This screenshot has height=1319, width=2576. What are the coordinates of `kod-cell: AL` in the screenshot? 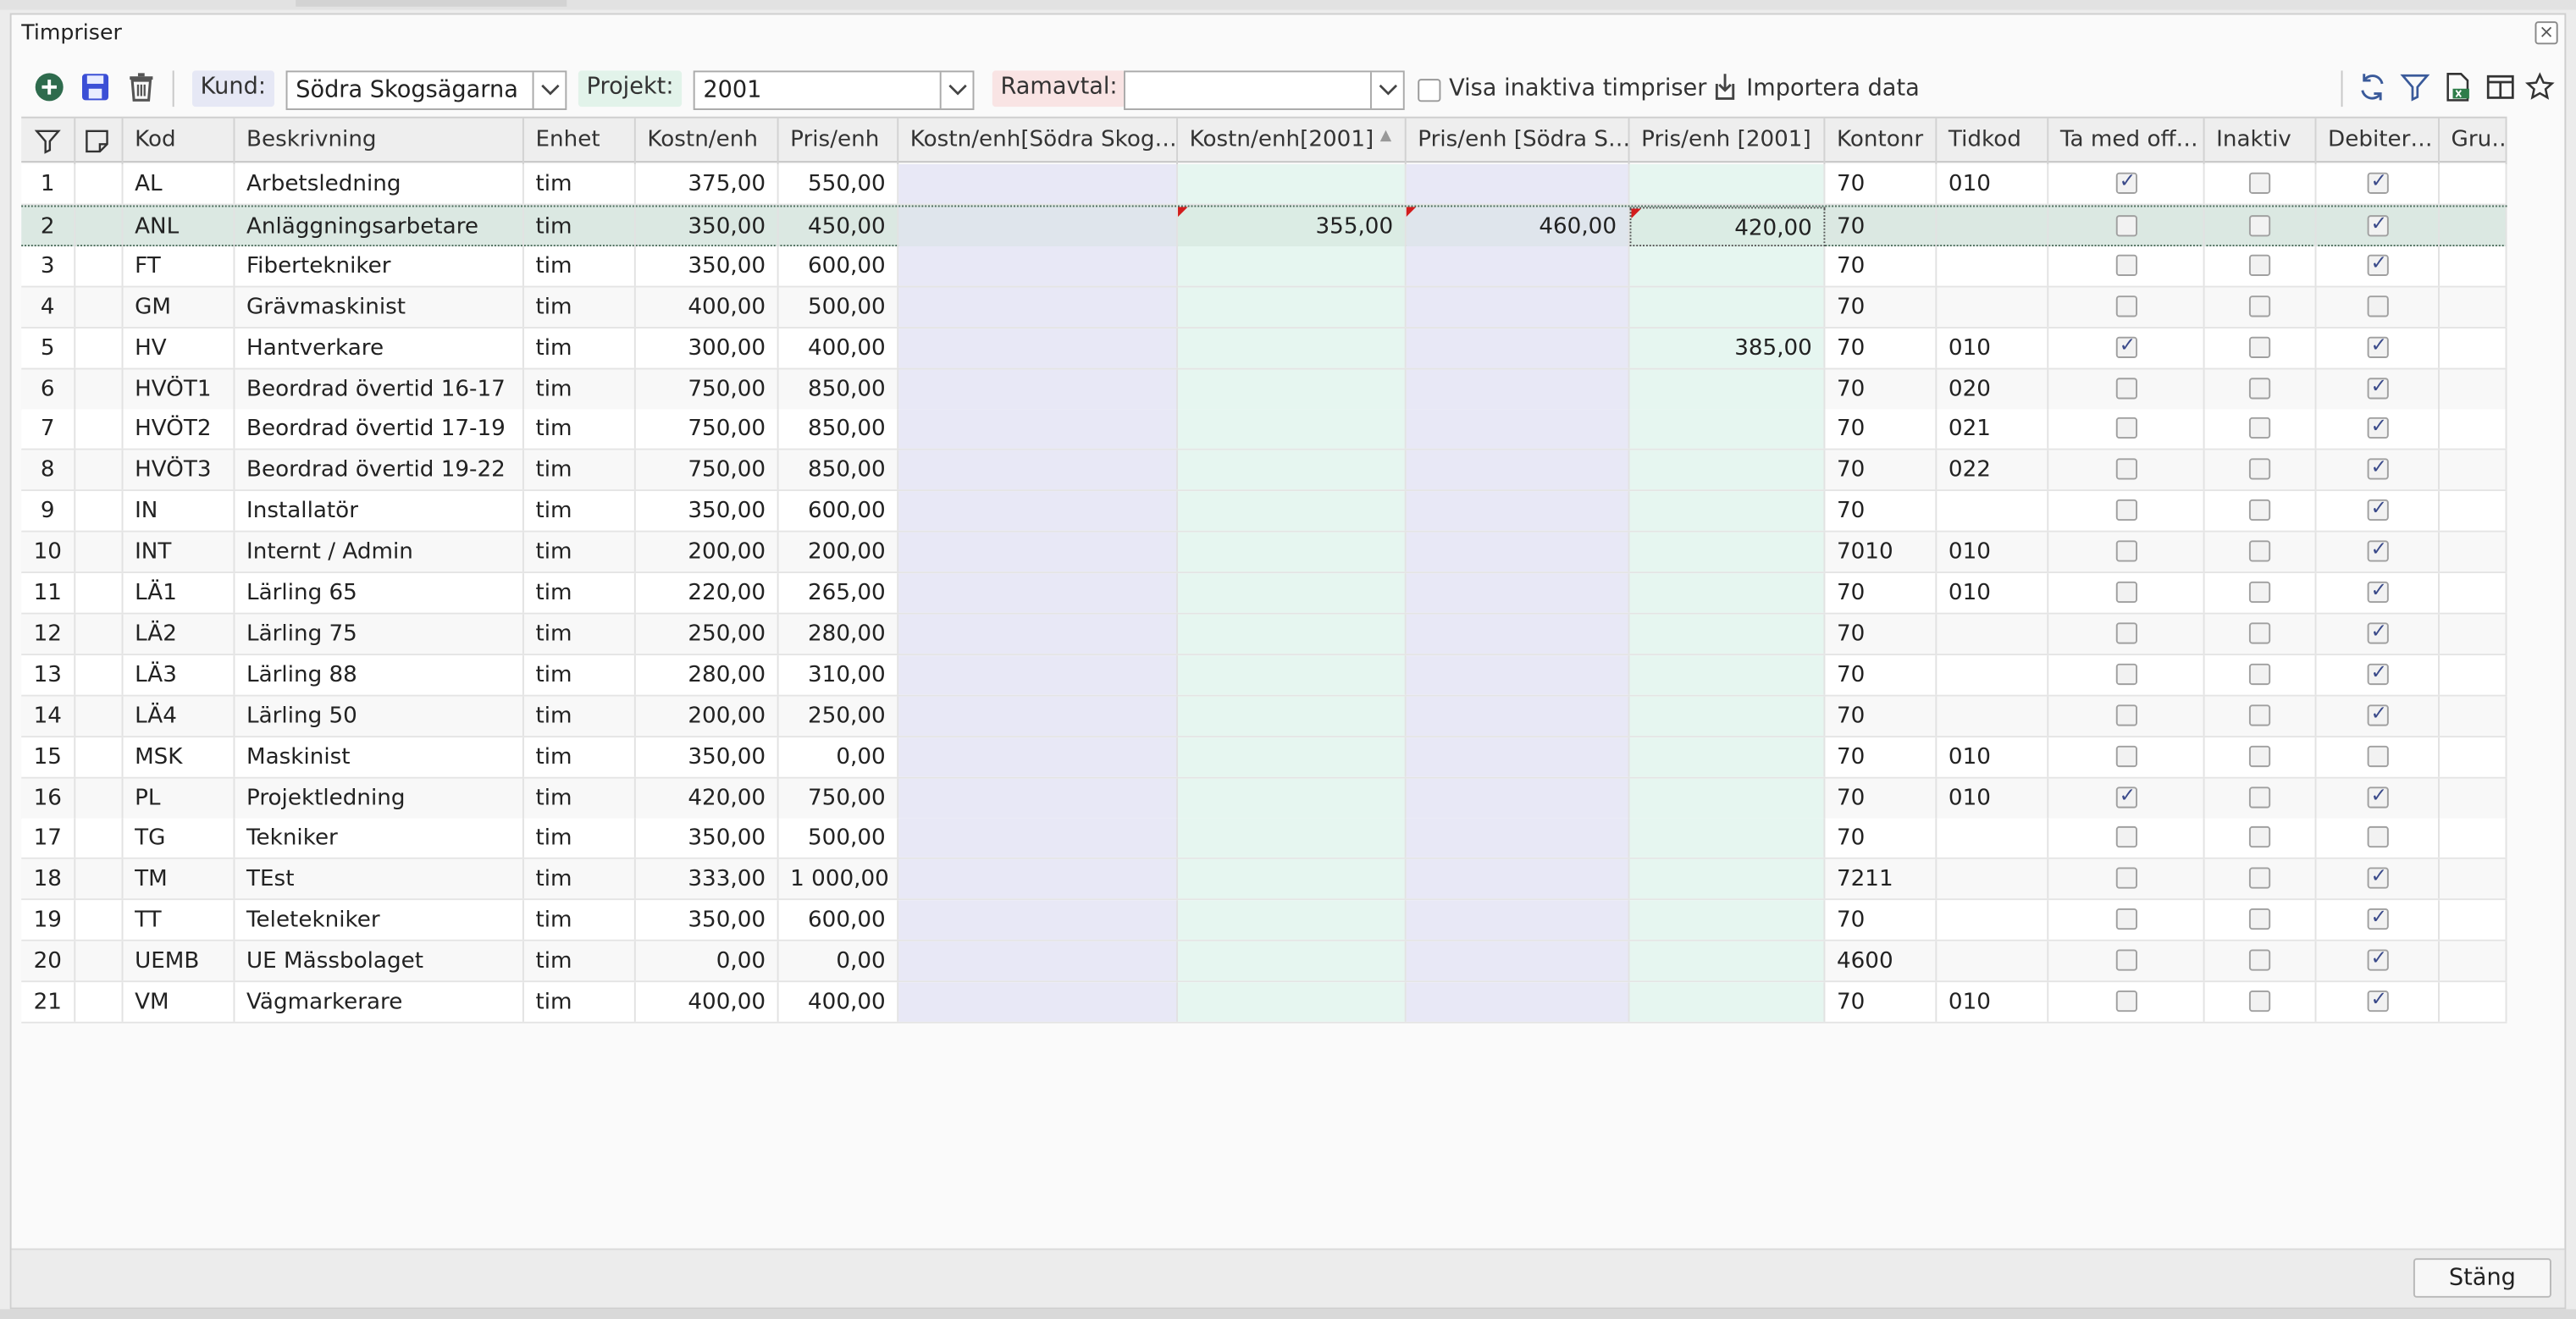 It's located at (179, 184).